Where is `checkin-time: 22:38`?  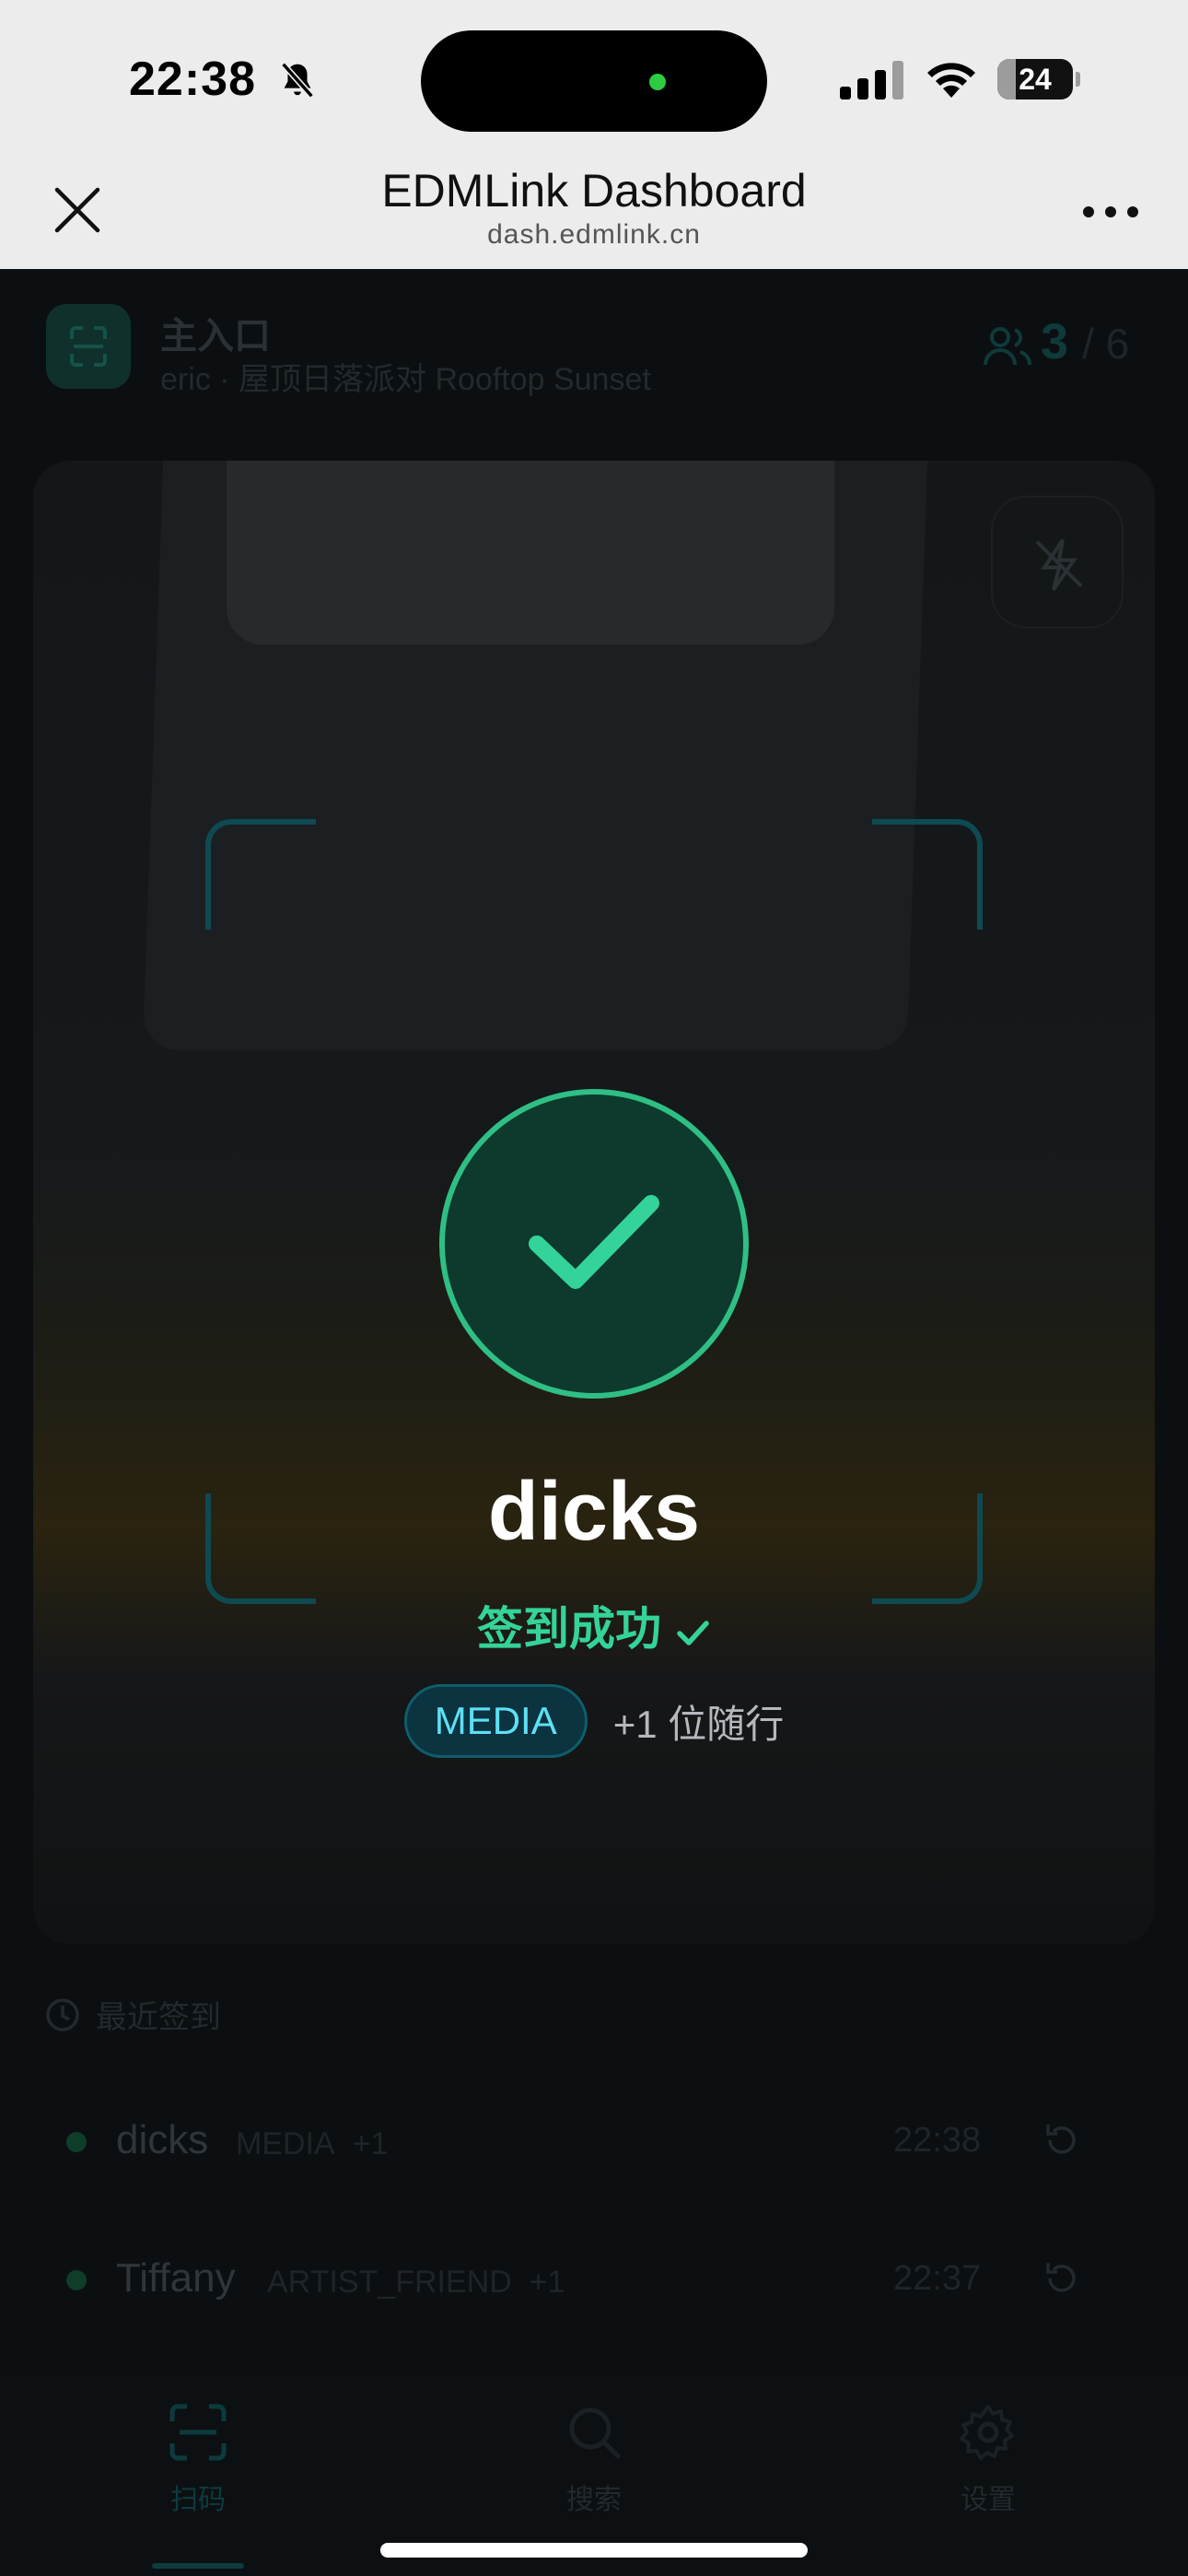 checkin-time: 22:38 is located at coordinates (937, 2140).